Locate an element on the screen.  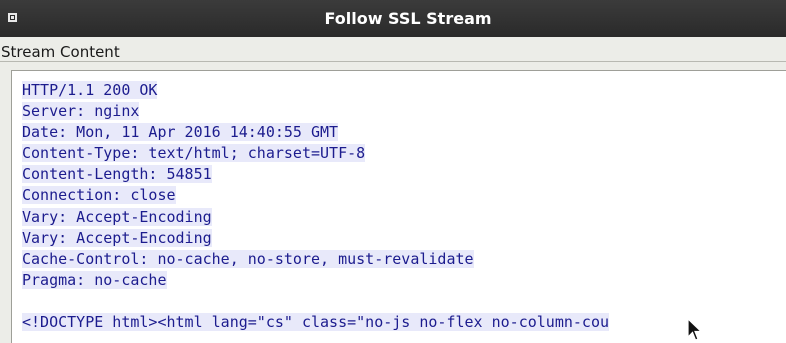
stream-line: Server: nginx is located at coordinates (81, 111).